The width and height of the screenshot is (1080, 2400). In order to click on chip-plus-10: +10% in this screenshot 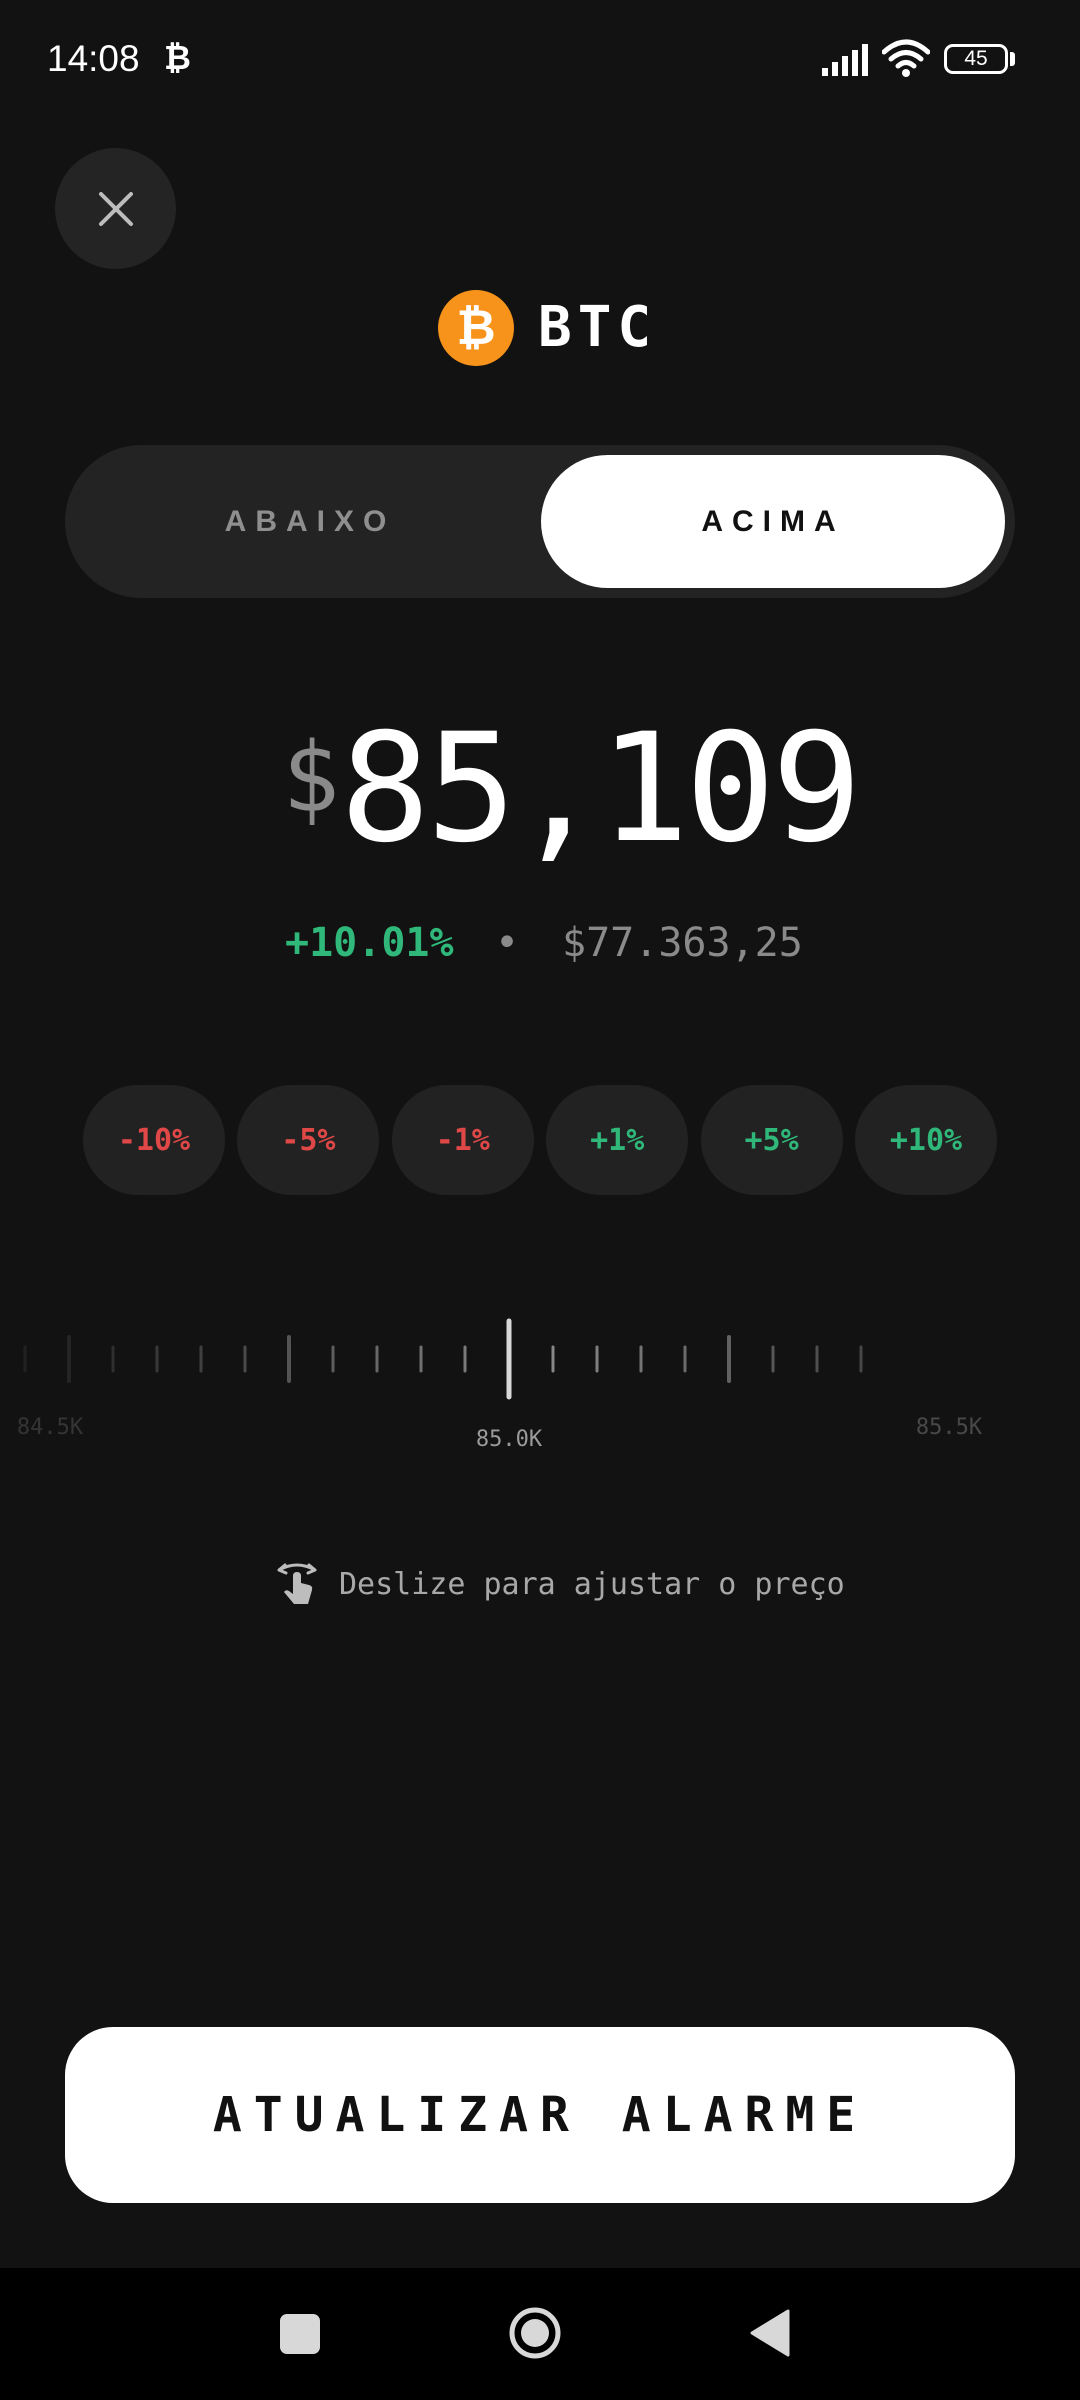, I will do `click(925, 1140)`.